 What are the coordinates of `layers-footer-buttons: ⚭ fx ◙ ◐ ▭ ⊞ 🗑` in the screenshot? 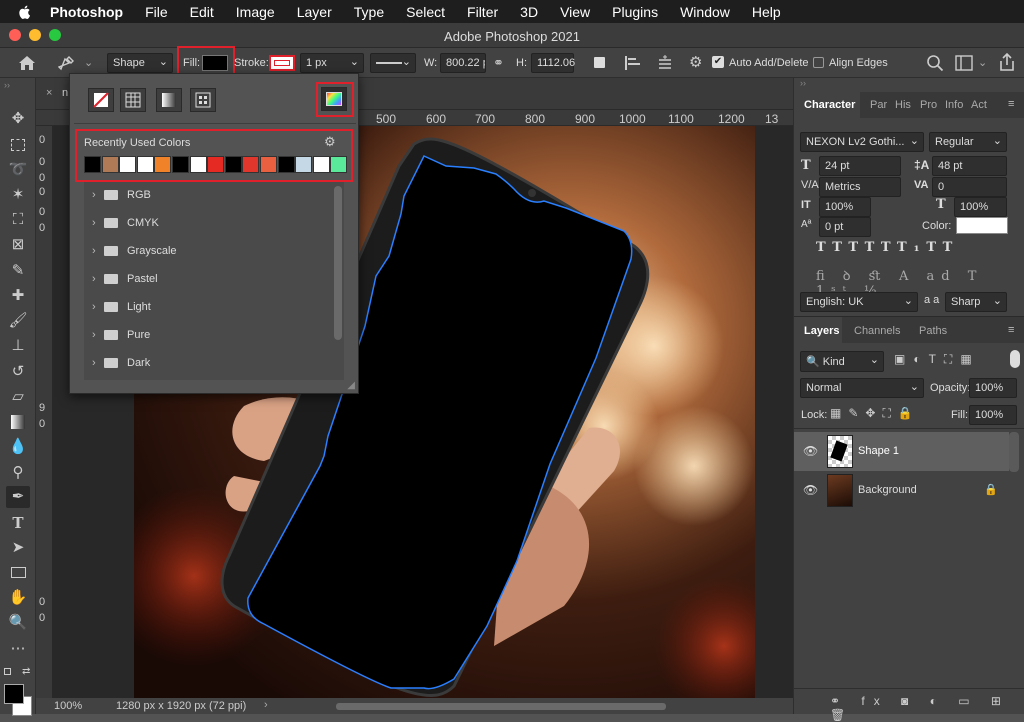 It's located at (909, 705).